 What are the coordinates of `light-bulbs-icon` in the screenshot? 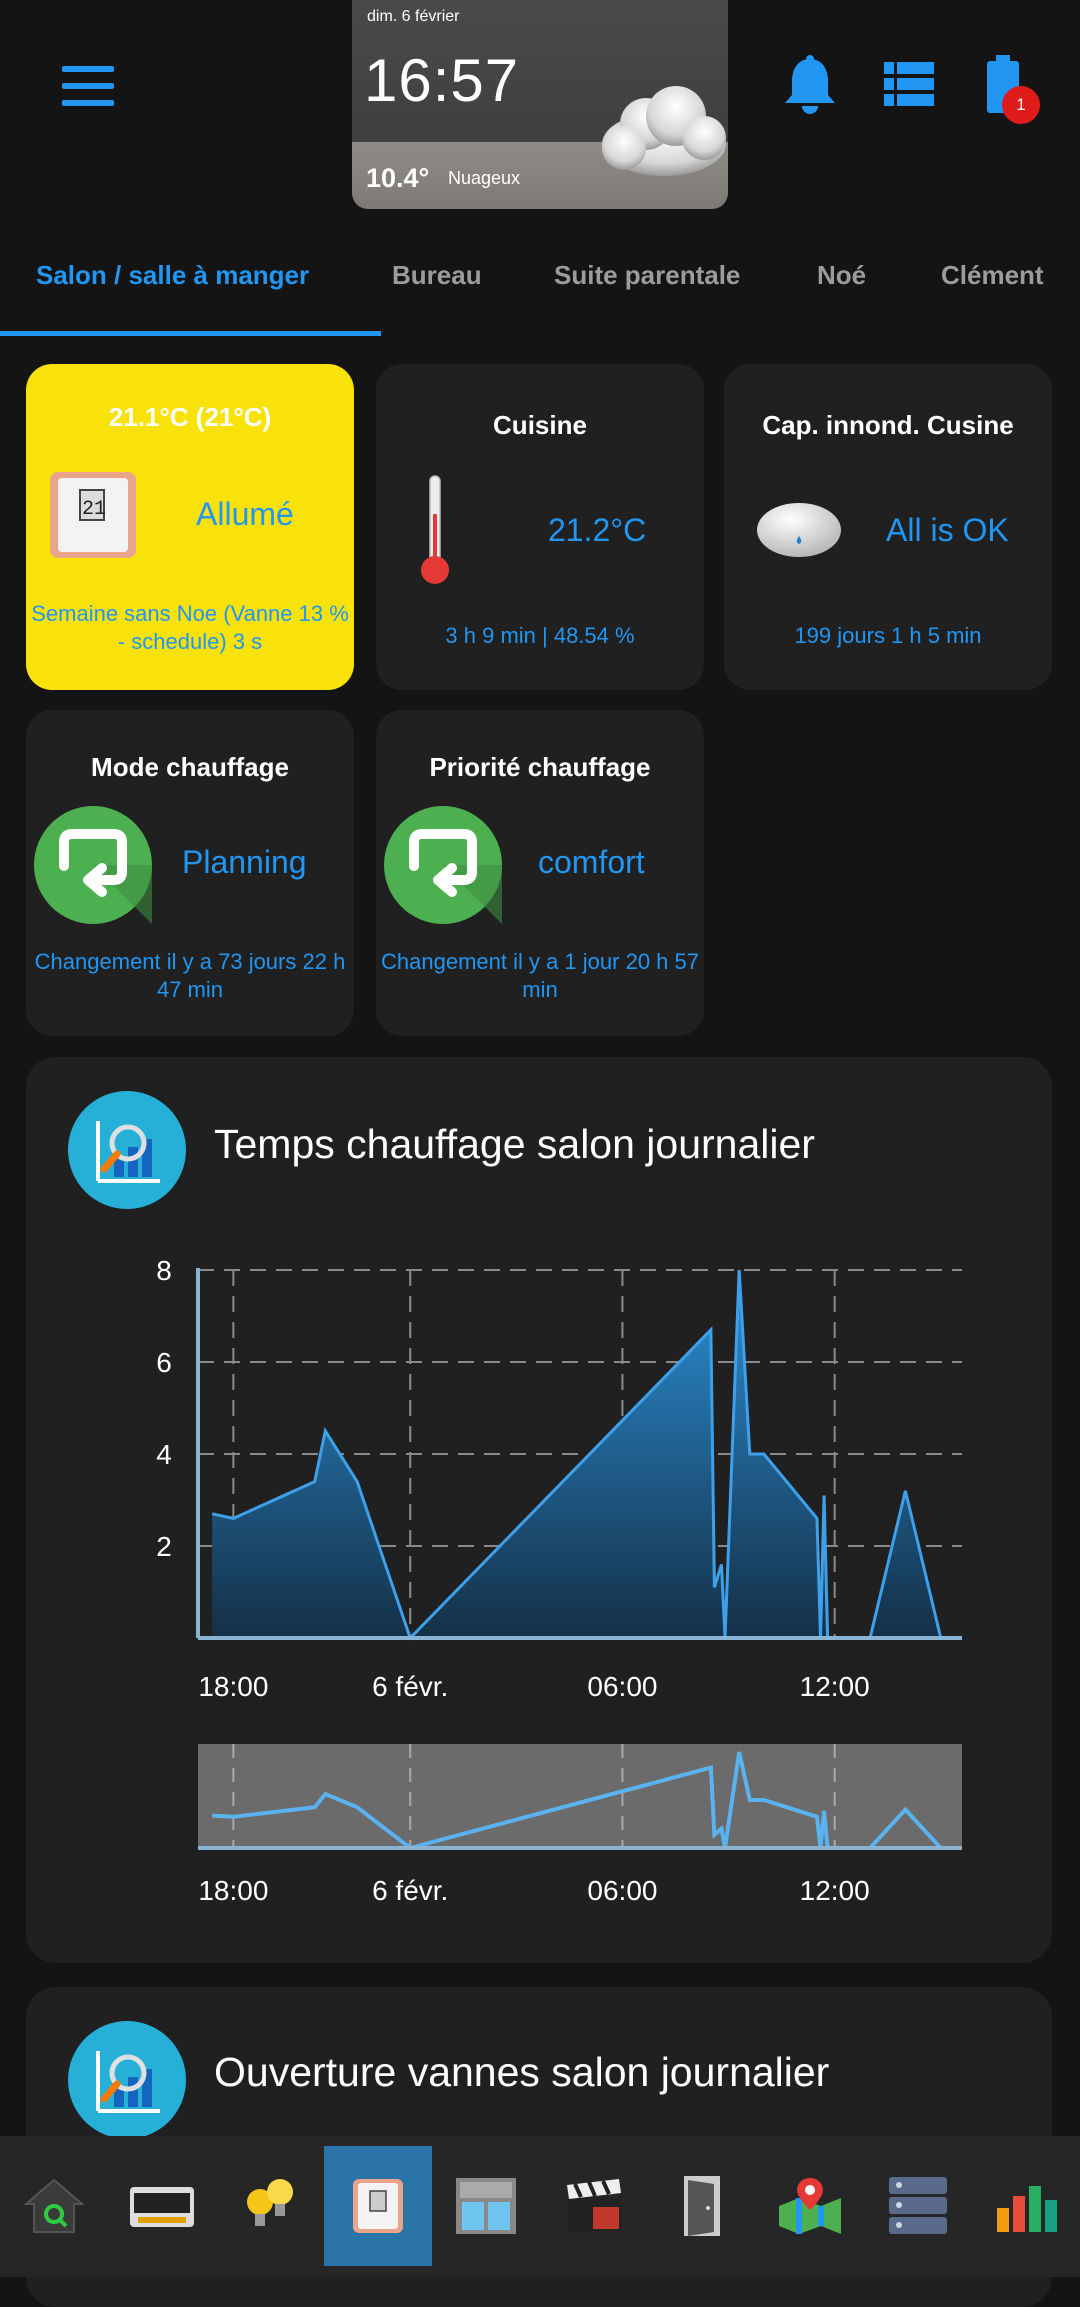 It's located at (270, 2202).